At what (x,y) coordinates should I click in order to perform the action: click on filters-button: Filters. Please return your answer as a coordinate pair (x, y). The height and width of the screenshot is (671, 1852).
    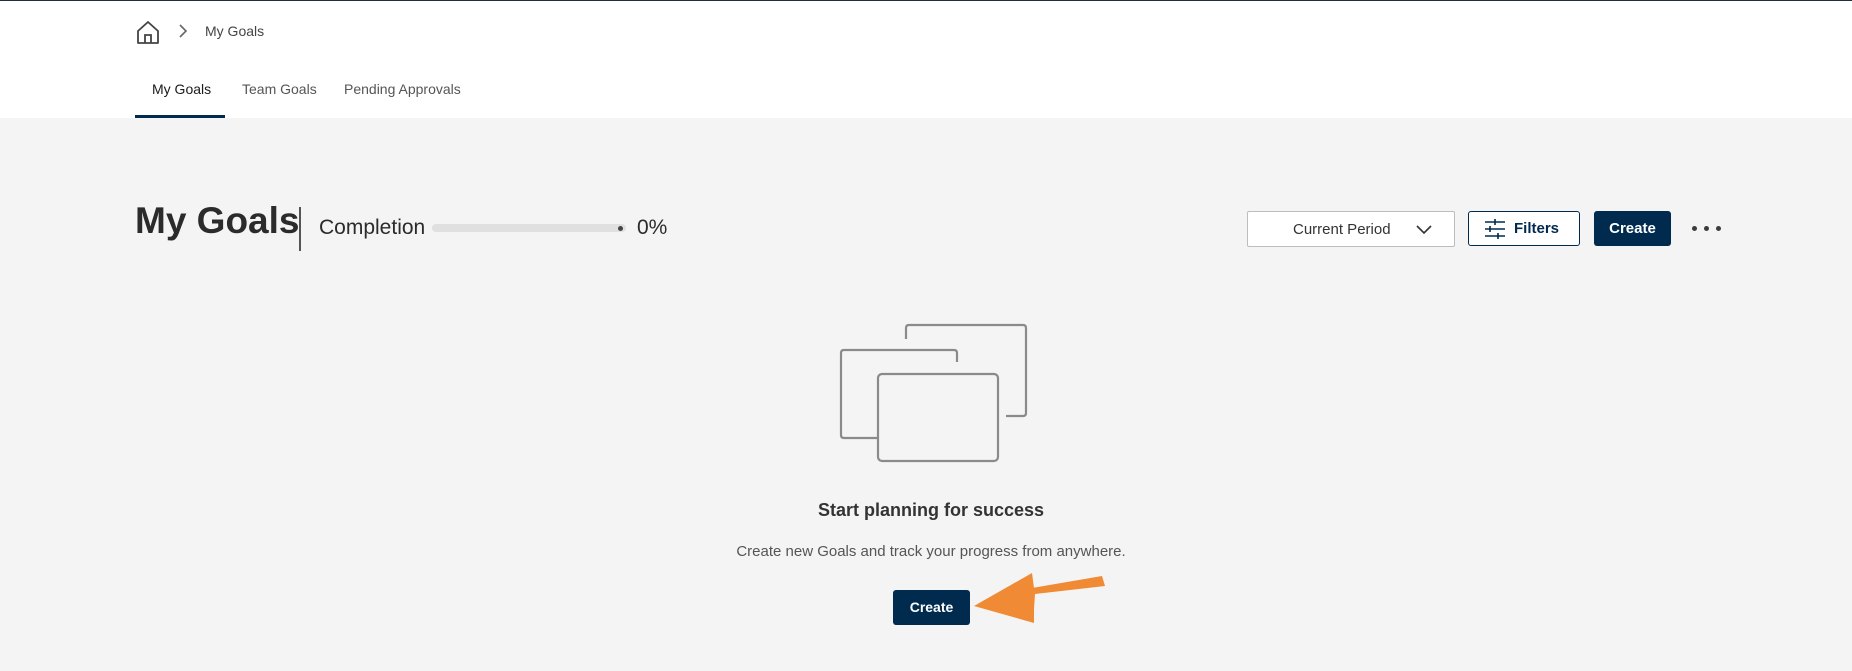
    Looking at the image, I should click on (1524, 228).